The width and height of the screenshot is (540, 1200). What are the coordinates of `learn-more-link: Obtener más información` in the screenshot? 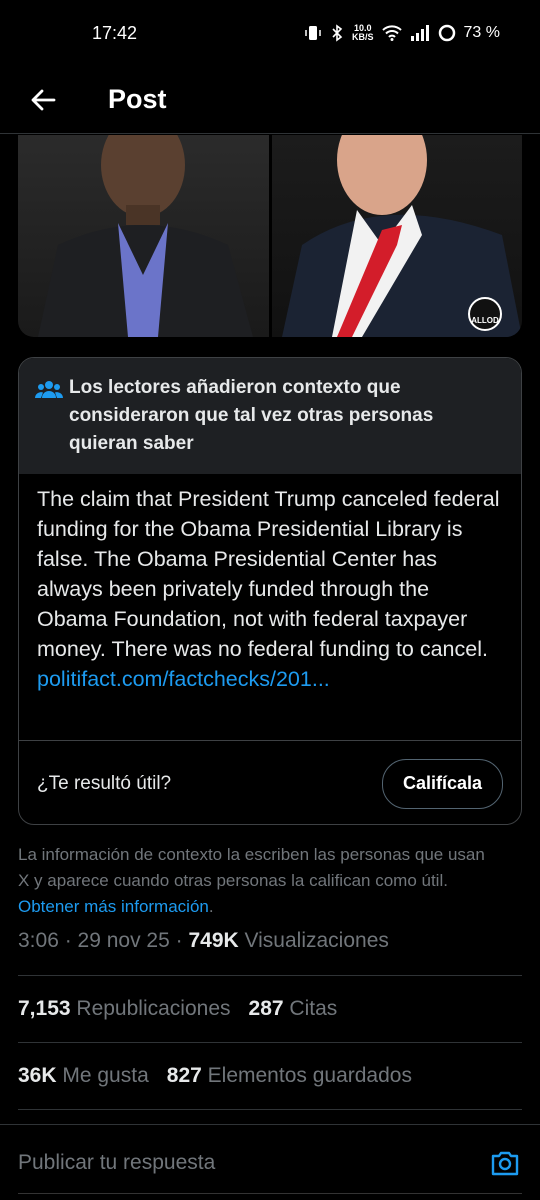 It's located at (113, 906).